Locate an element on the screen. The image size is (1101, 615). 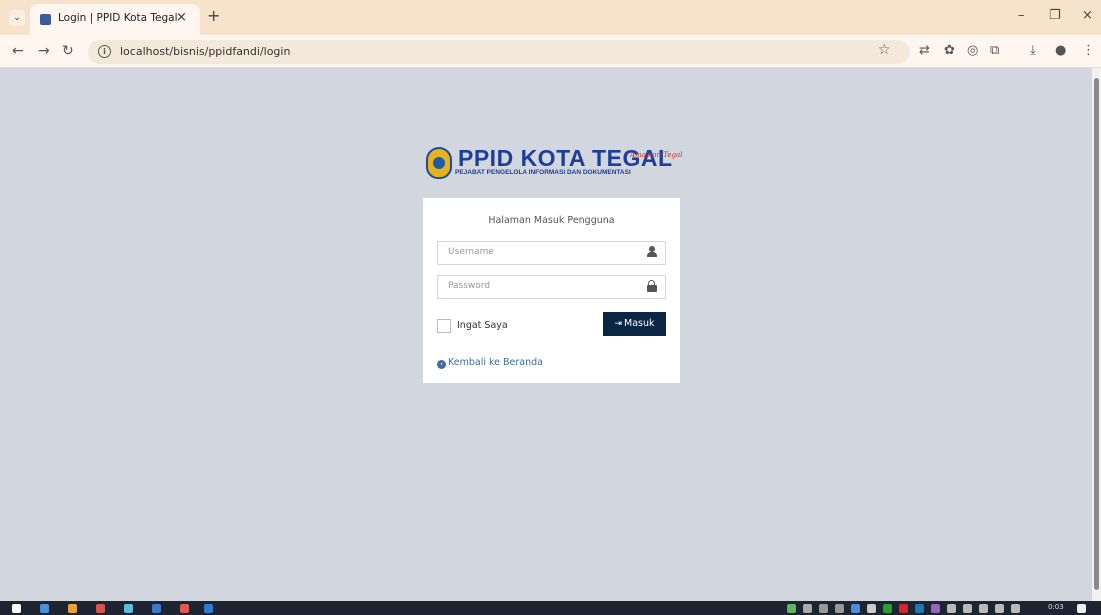
bookmark-star-icon: ☆ is located at coordinates (884, 50).